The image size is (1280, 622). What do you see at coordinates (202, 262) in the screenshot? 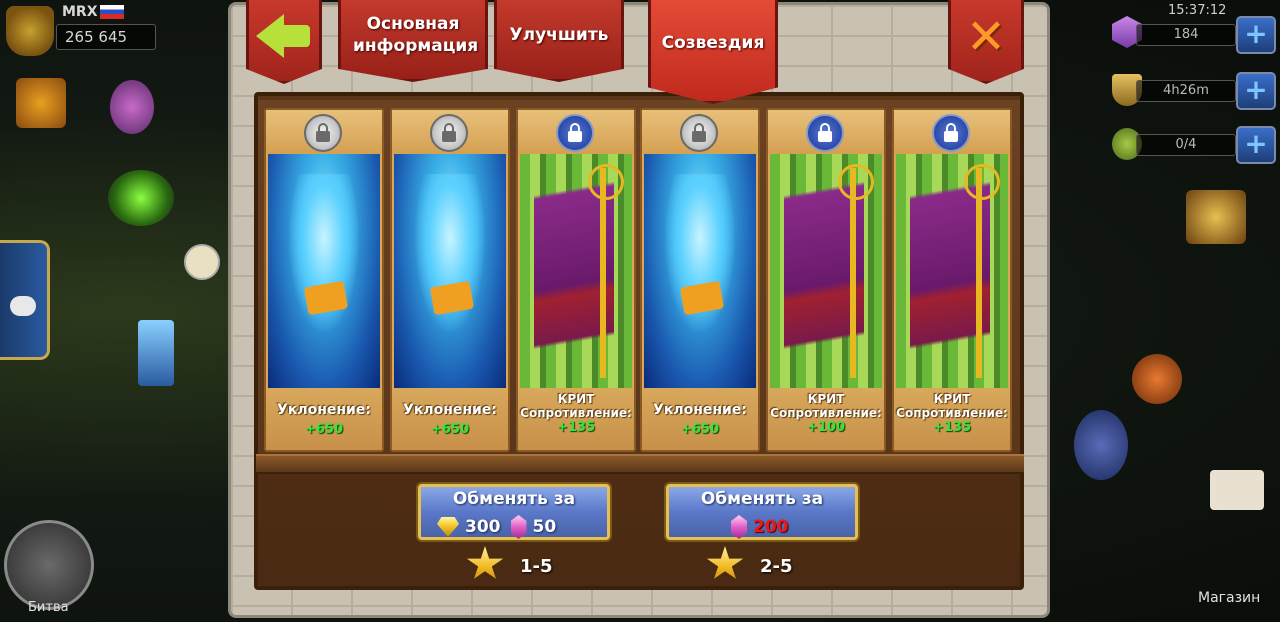
I see `alert-icon` at bounding box center [202, 262].